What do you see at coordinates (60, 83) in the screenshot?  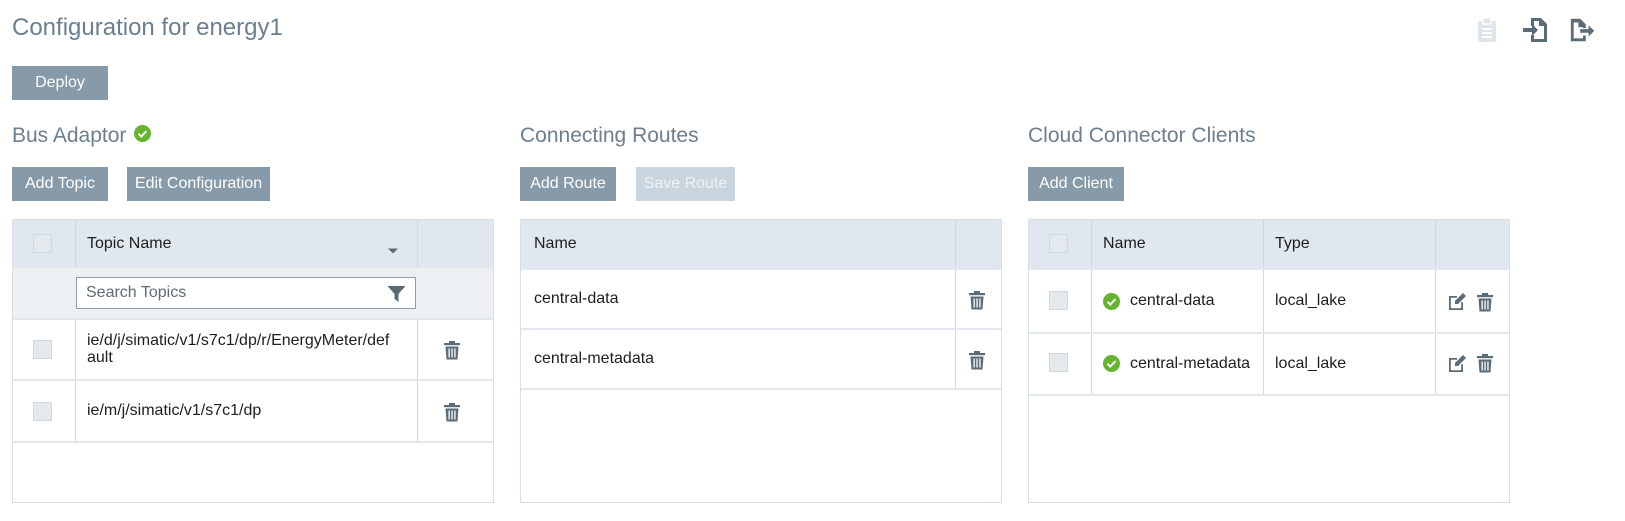 I see `deploy-button: Deploy` at bounding box center [60, 83].